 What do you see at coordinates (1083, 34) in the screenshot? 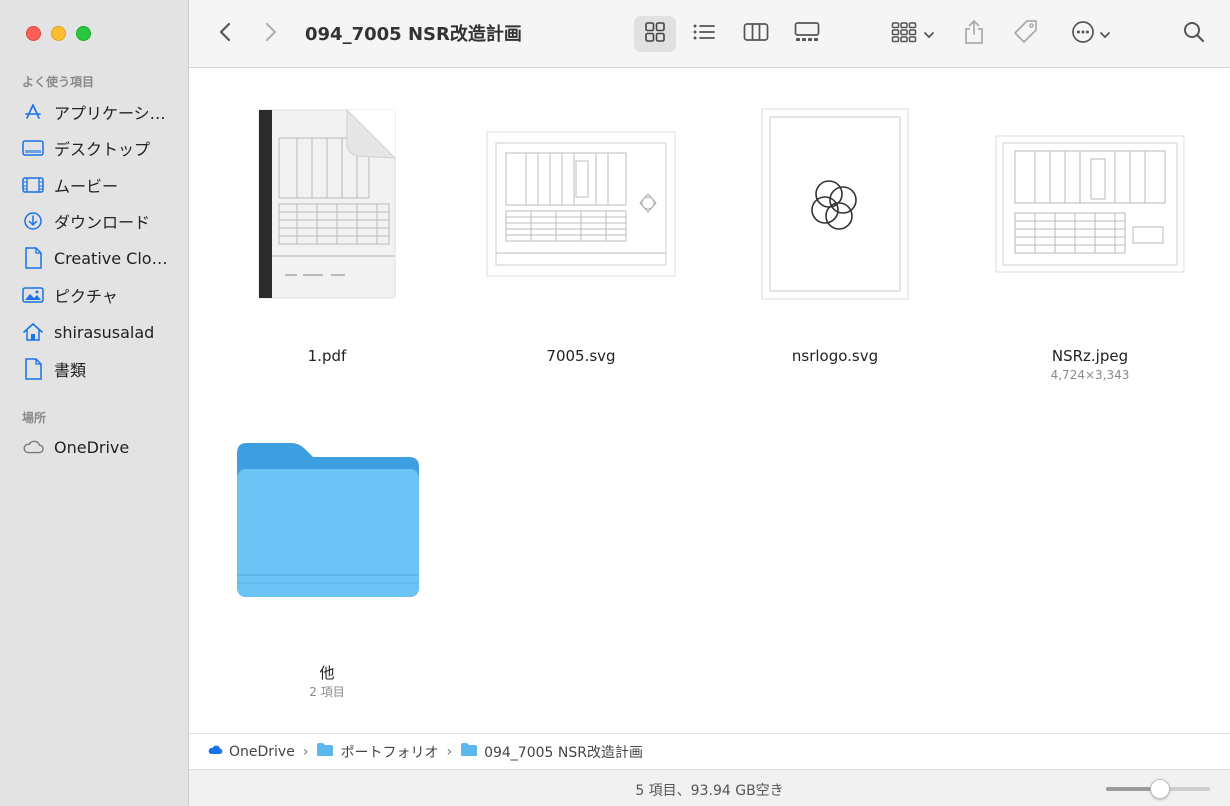
I see `ellipsis-circle-icon` at bounding box center [1083, 34].